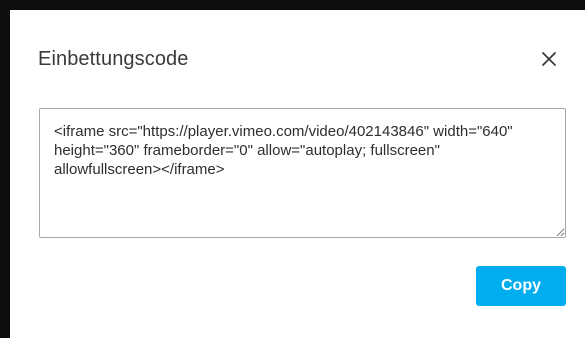 The width and height of the screenshot is (585, 338). Describe the element at coordinates (5, 169) in the screenshot. I see `backdrop-edge-left` at that location.